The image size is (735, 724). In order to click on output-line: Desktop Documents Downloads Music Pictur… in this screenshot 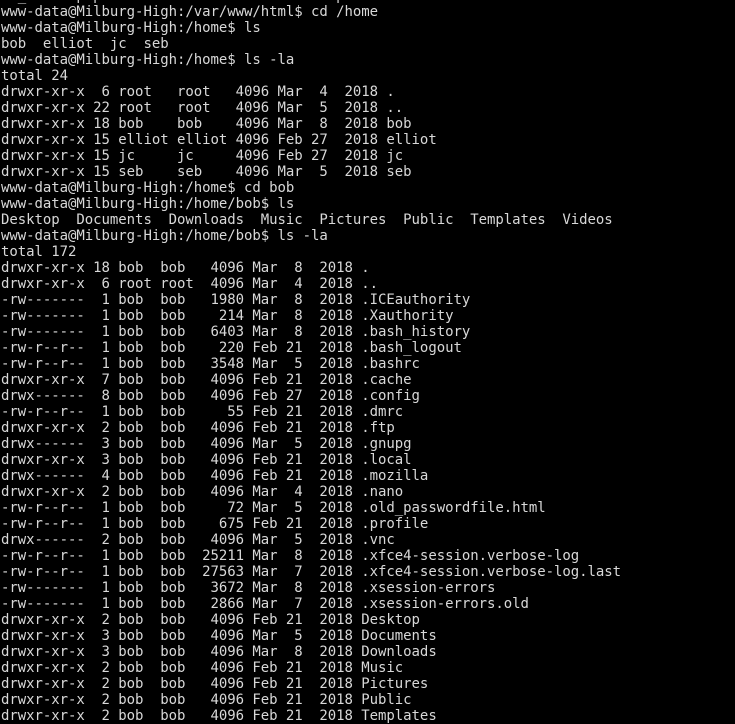, I will do `click(307, 220)`.